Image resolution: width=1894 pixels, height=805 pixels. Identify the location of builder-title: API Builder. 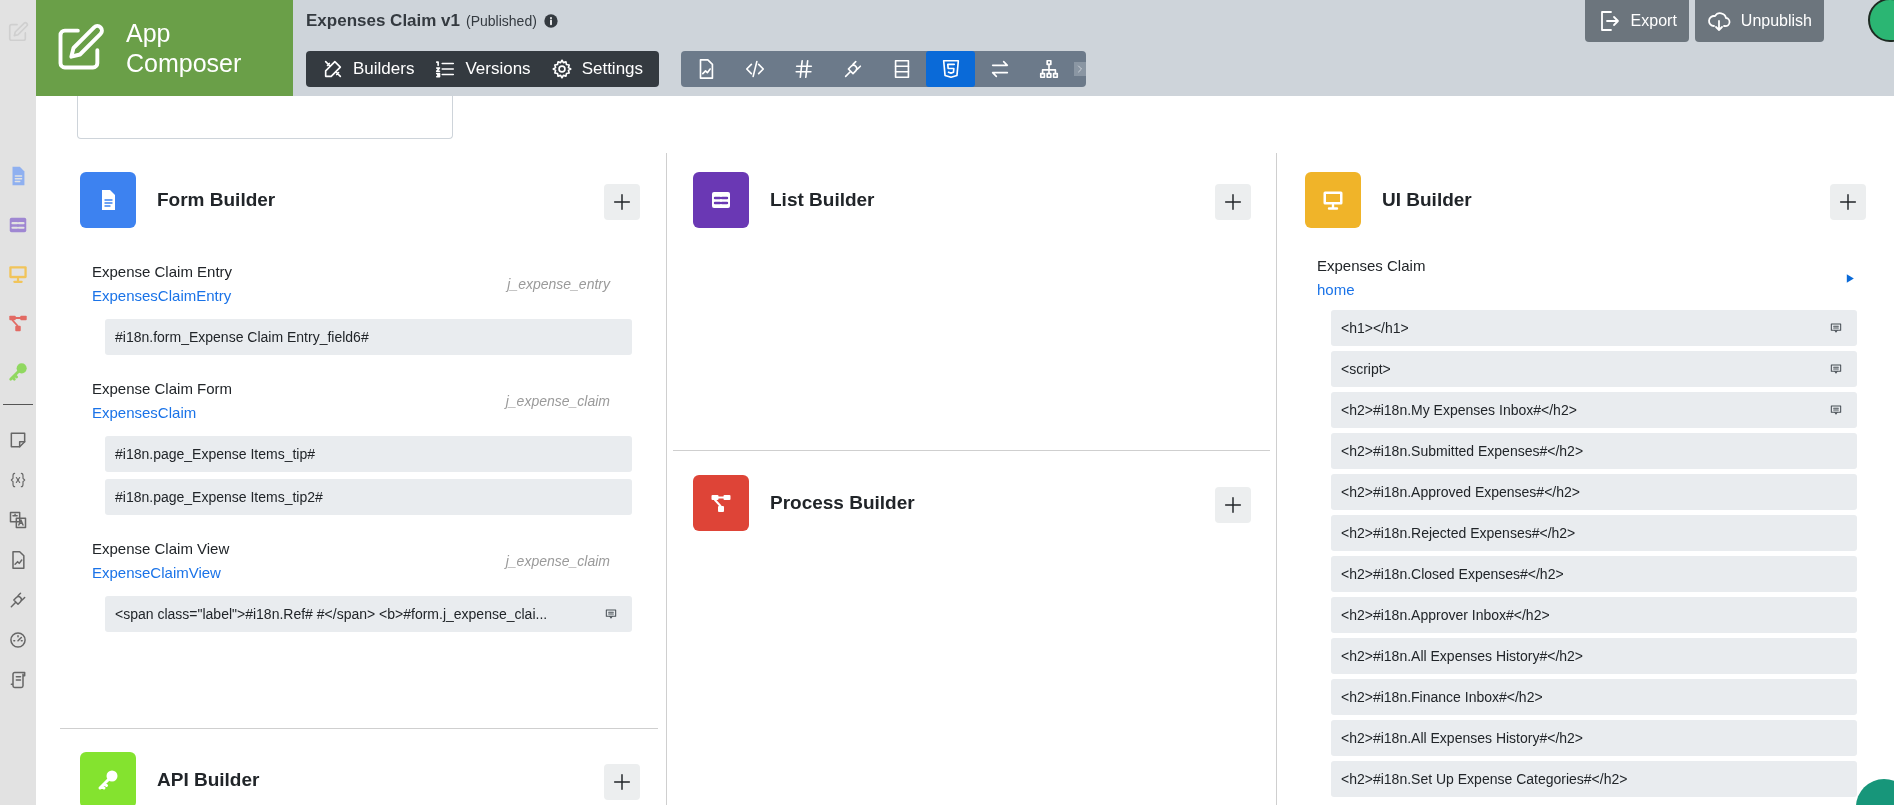
(209, 779).